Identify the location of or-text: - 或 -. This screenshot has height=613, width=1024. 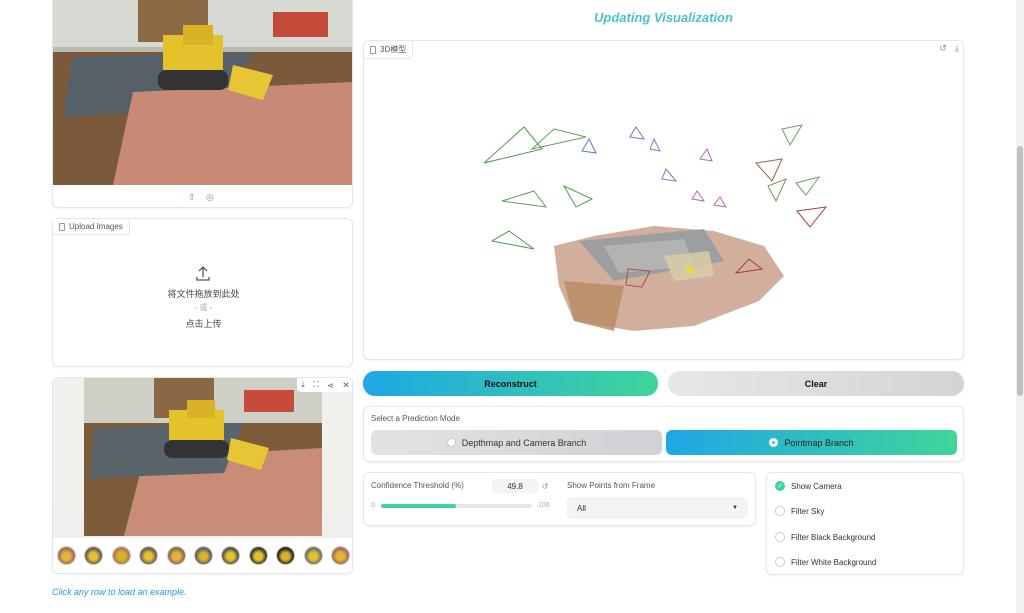
(203, 307).